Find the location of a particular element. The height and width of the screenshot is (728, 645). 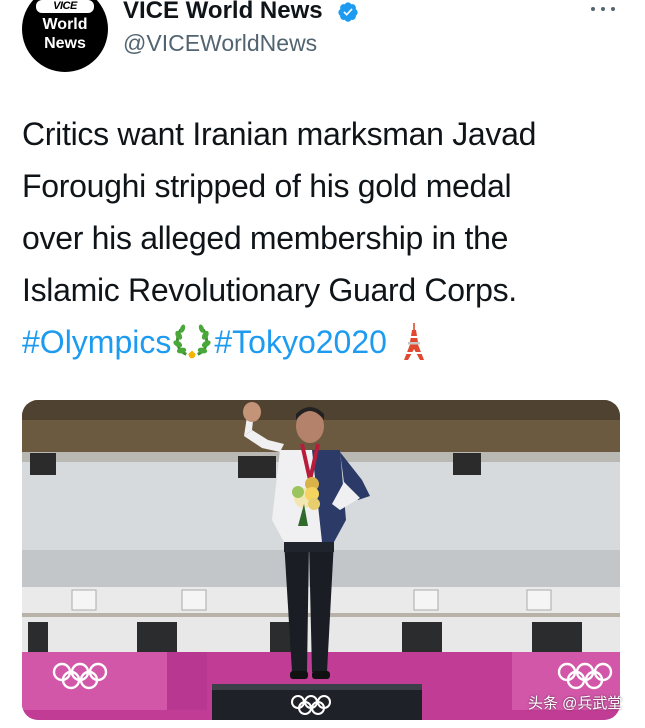

hashtag-olympics: #Olympics is located at coordinates (96, 342).